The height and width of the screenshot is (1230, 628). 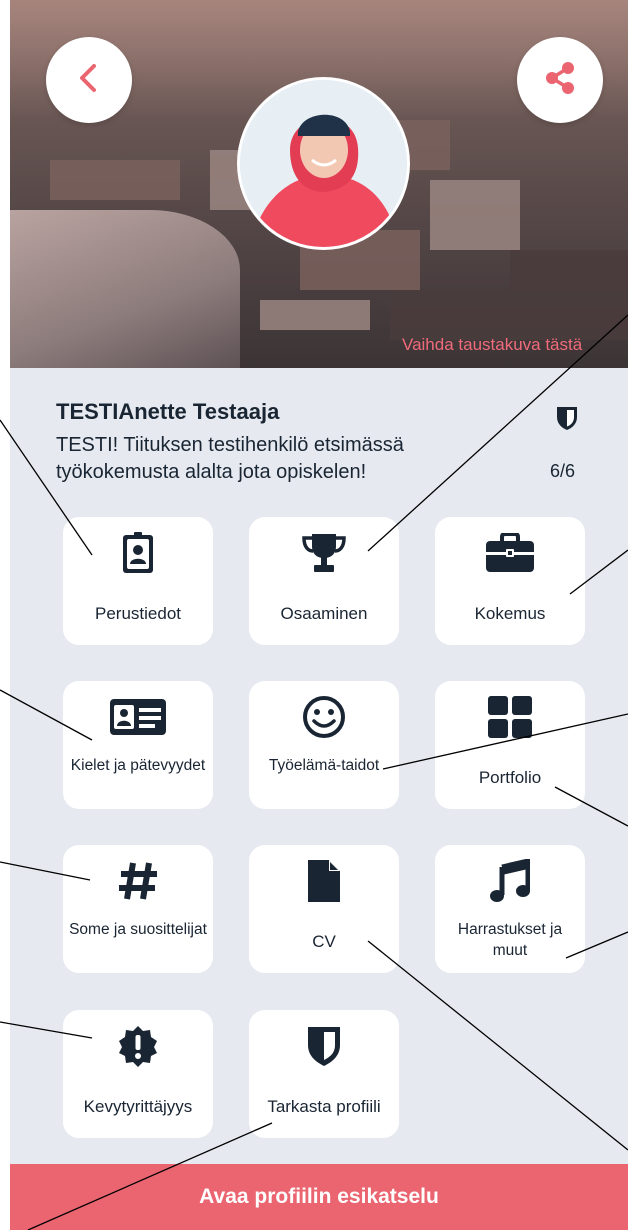 What do you see at coordinates (323, 163) in the screenshot?
I see `profile-avatar` at bounding box center [323, 163].